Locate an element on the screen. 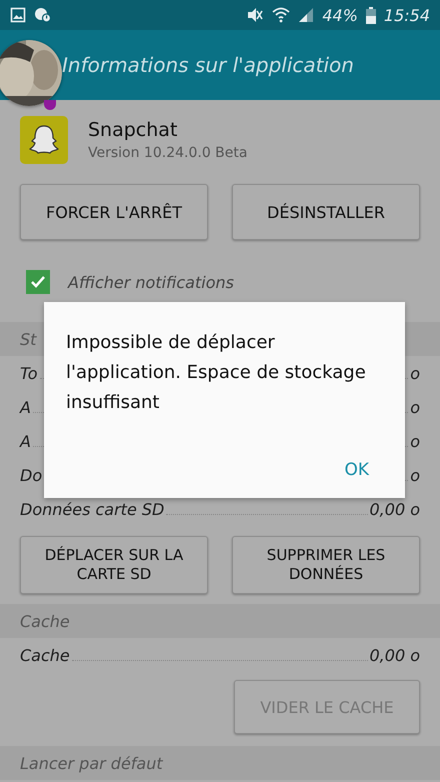 This screenshot has width=440, height=782. action-button: DÉSINSTALLER is located at coordinates (326, 212).